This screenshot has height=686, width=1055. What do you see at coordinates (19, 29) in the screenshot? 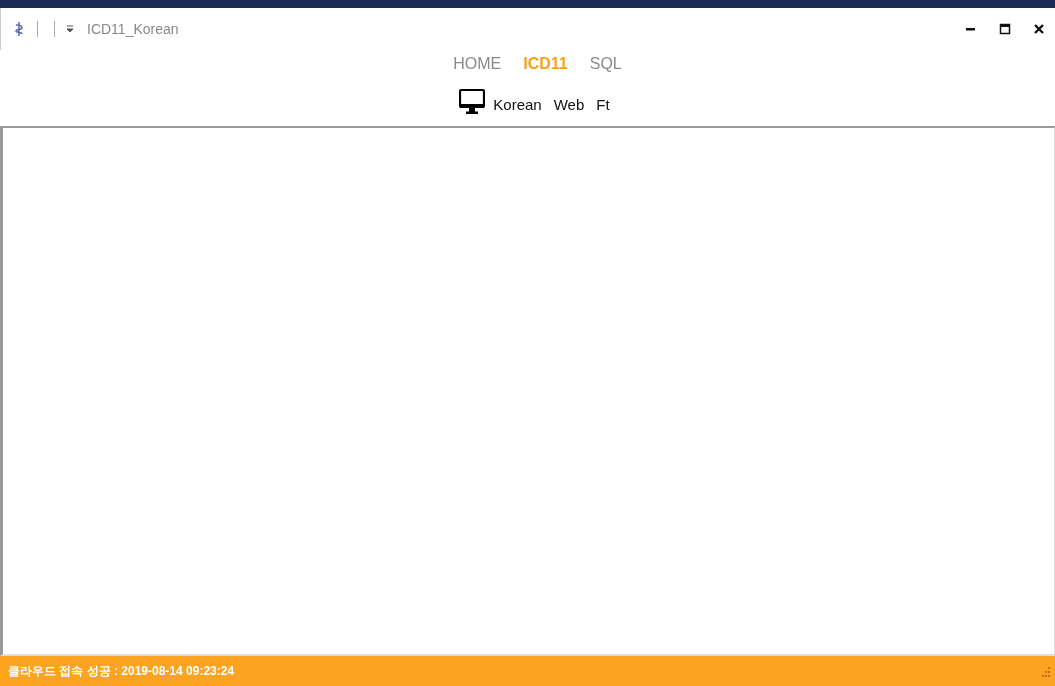
I see `app-icon` at bounding box center [19, 29].